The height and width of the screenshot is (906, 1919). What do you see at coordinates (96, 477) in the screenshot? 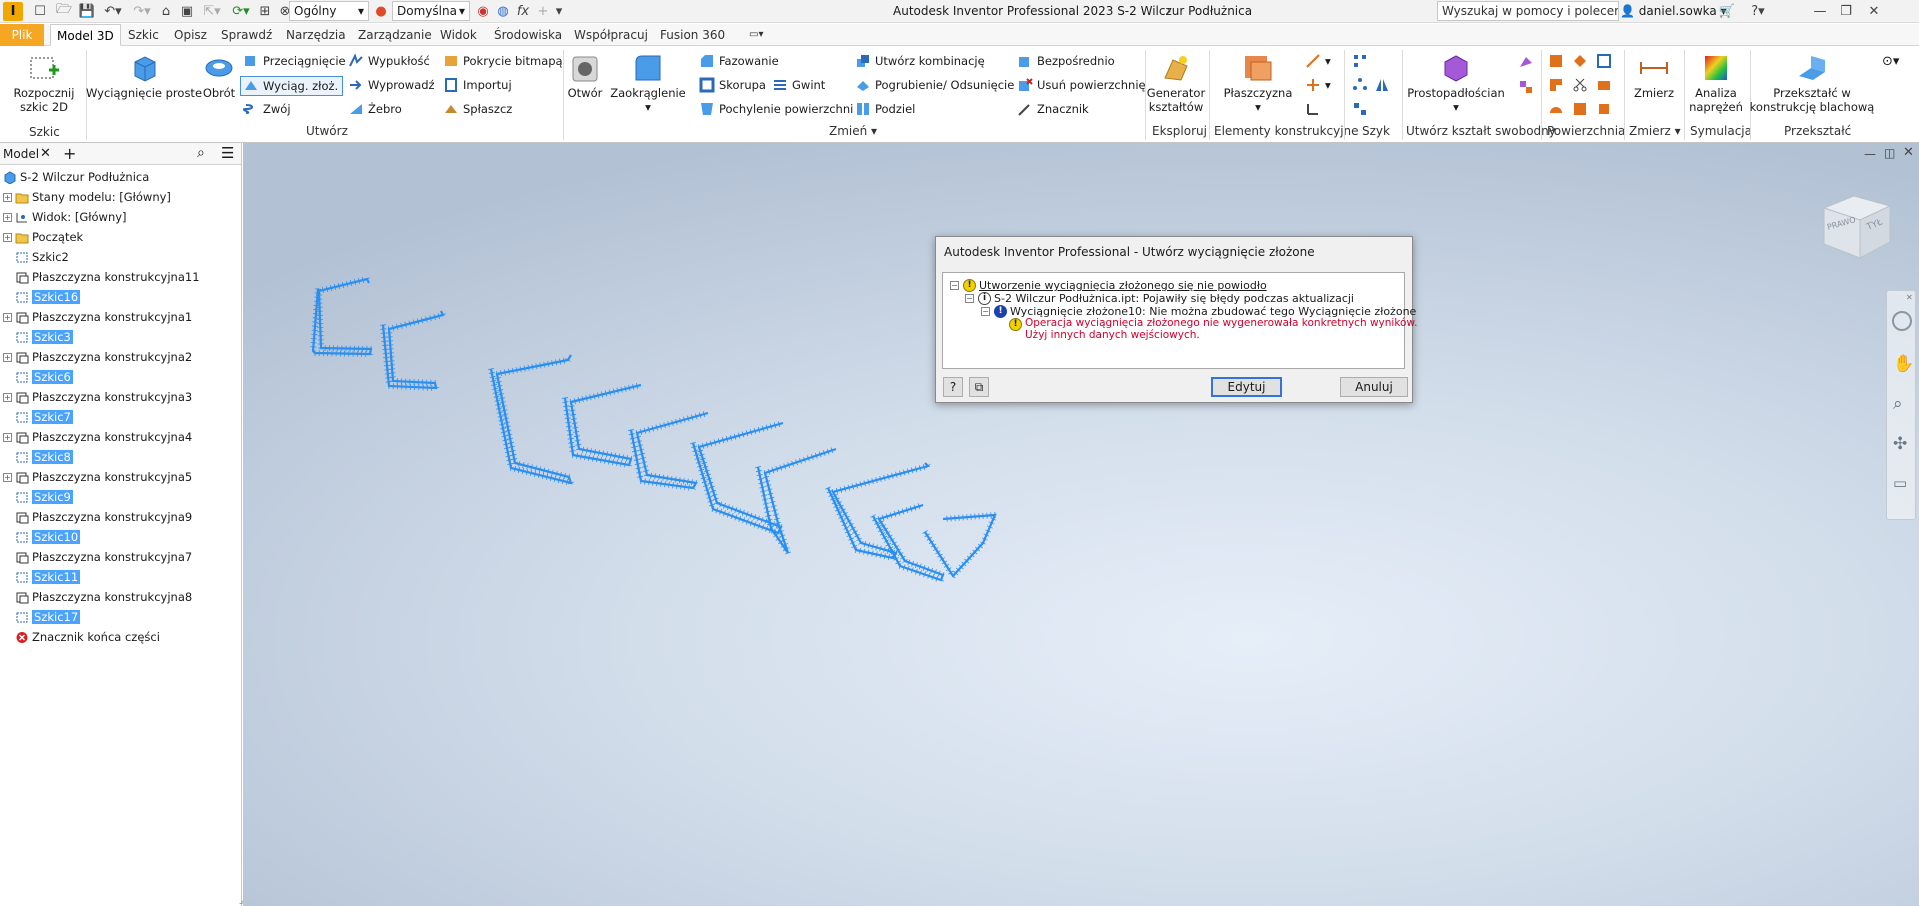
I see `tree-node: + Płaszczyzna konstrukcyjna5` at bounding box center [96, 477].